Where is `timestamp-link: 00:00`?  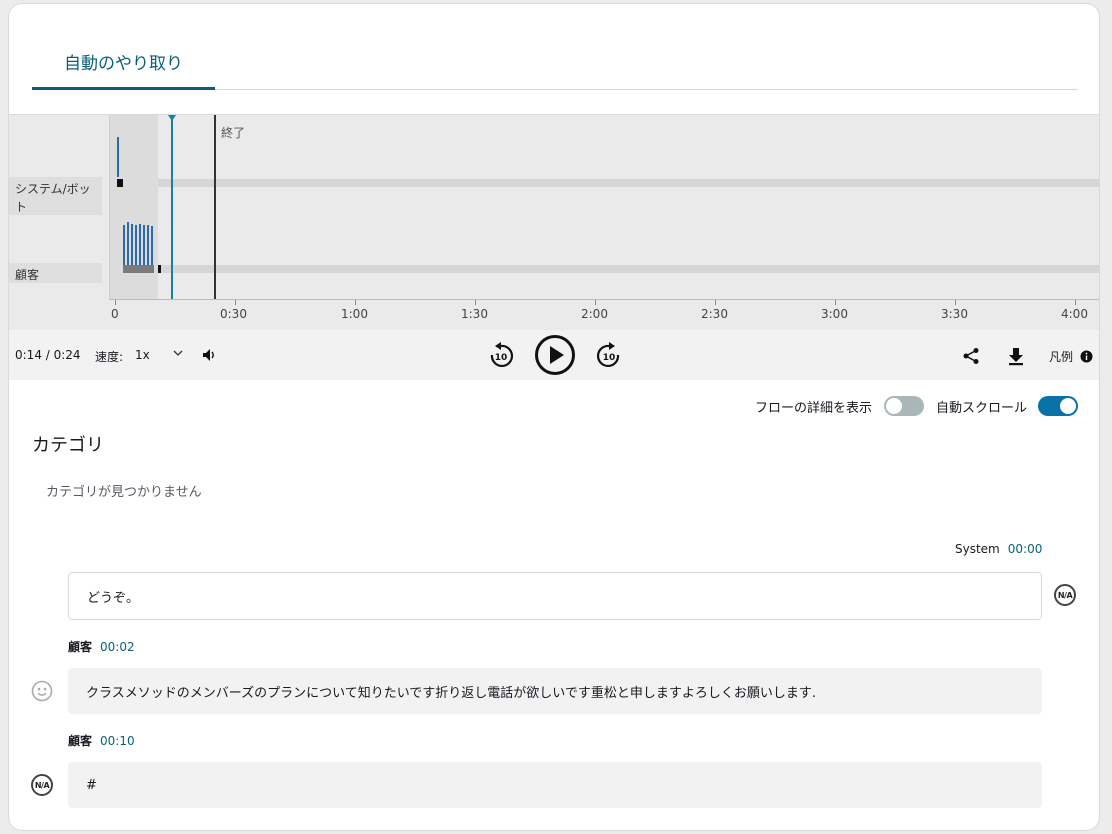 timestamp-link: 00:00 is located at coordinates (1025, 549).